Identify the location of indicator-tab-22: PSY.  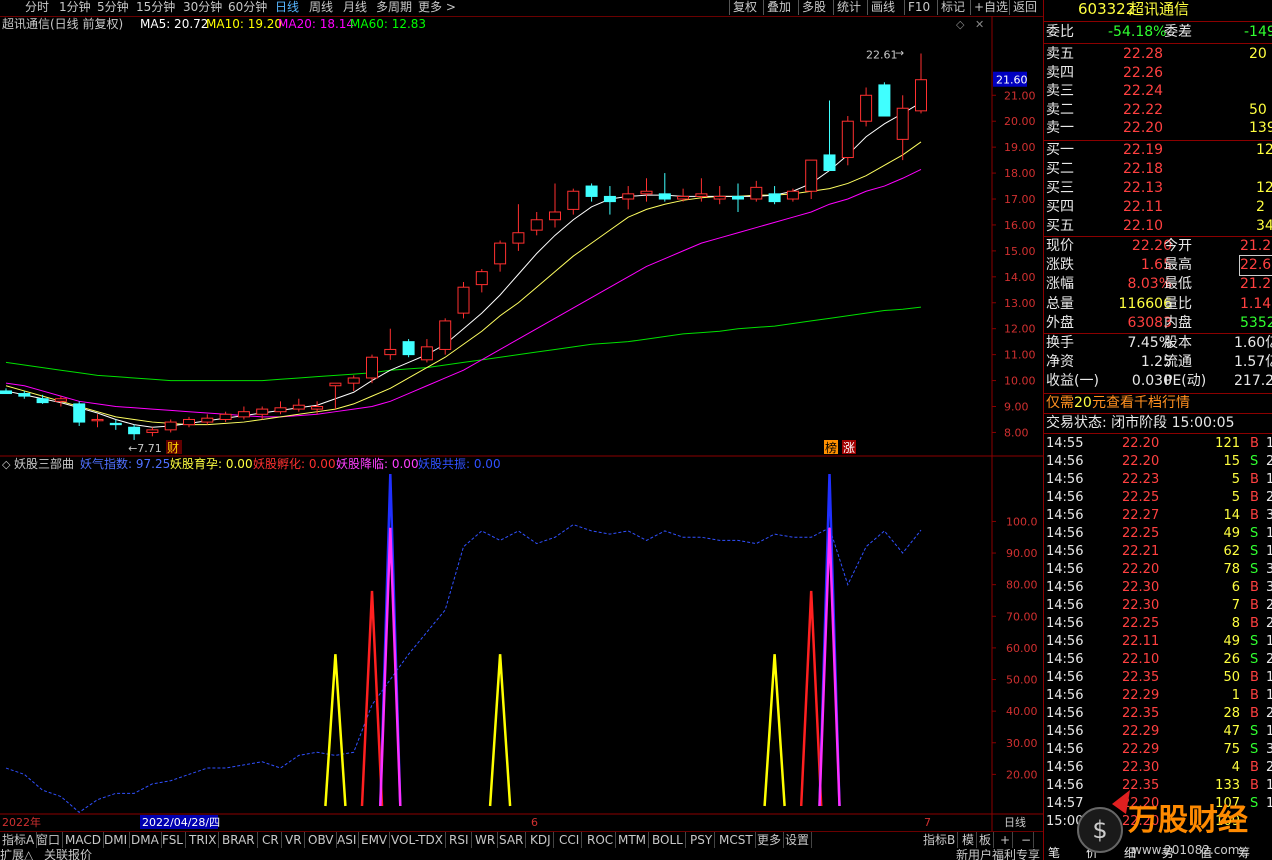
(702, 840).